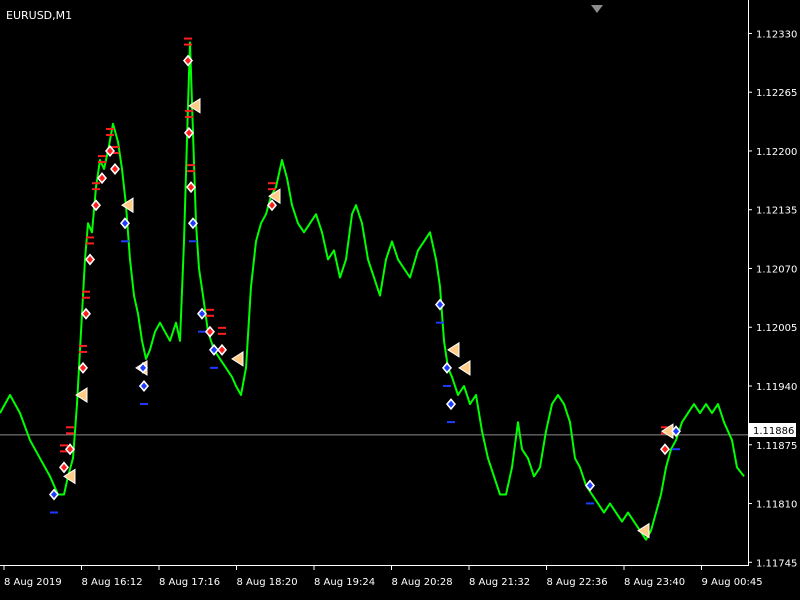 Image resolution: width=800 pixels, height=600 pixels. What do you see at coordinates (776, 152) in the screenshot?
I see `y-tick-label-2: 1.12200` at bounding box center [776, 152].